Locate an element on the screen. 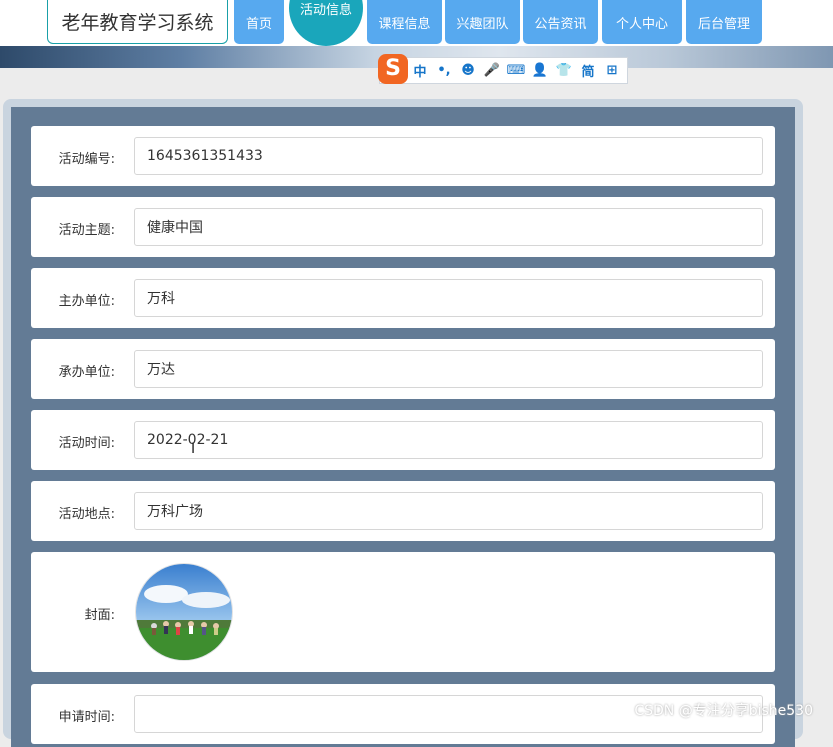 This screenshot has width=833, height=747. ime-toolbar: S 中 •, ☻ 🎤 ⌨ 👤 👕 简 ⊞ is located at coordinates (503, 68).